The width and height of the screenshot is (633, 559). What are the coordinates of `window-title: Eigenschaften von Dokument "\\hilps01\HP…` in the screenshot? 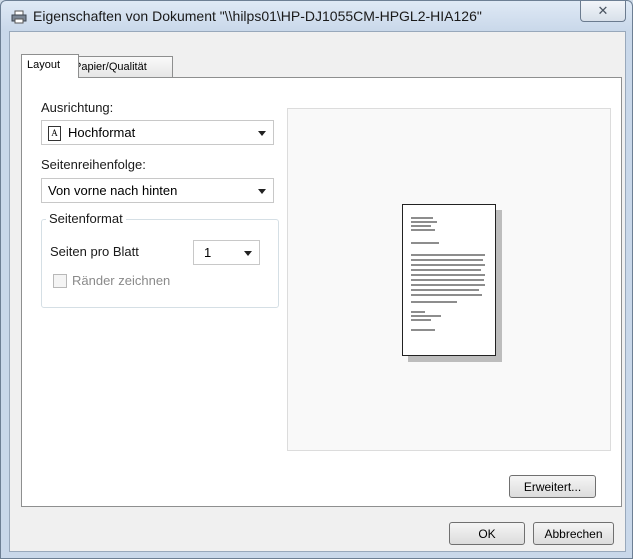 It's located at (257, 16).